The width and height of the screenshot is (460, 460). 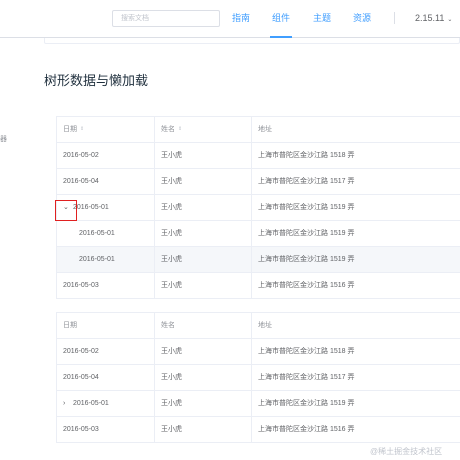 I want to click on search-input: 搜索文档, so click(x=166, y=18).